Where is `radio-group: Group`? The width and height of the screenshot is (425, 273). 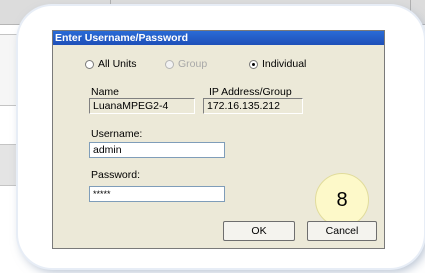
radio-group: Group is located at coordinates (186, 64).